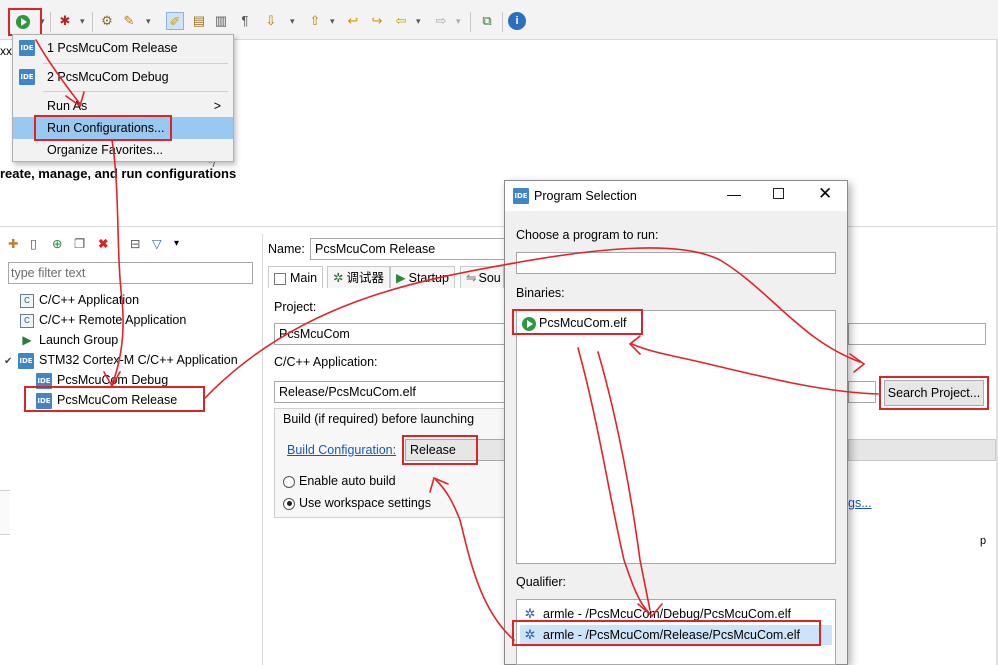 The width and height of the screenshot is (998, 665). I want to click on new-prototype-icon: ▯, so click(33, 243).